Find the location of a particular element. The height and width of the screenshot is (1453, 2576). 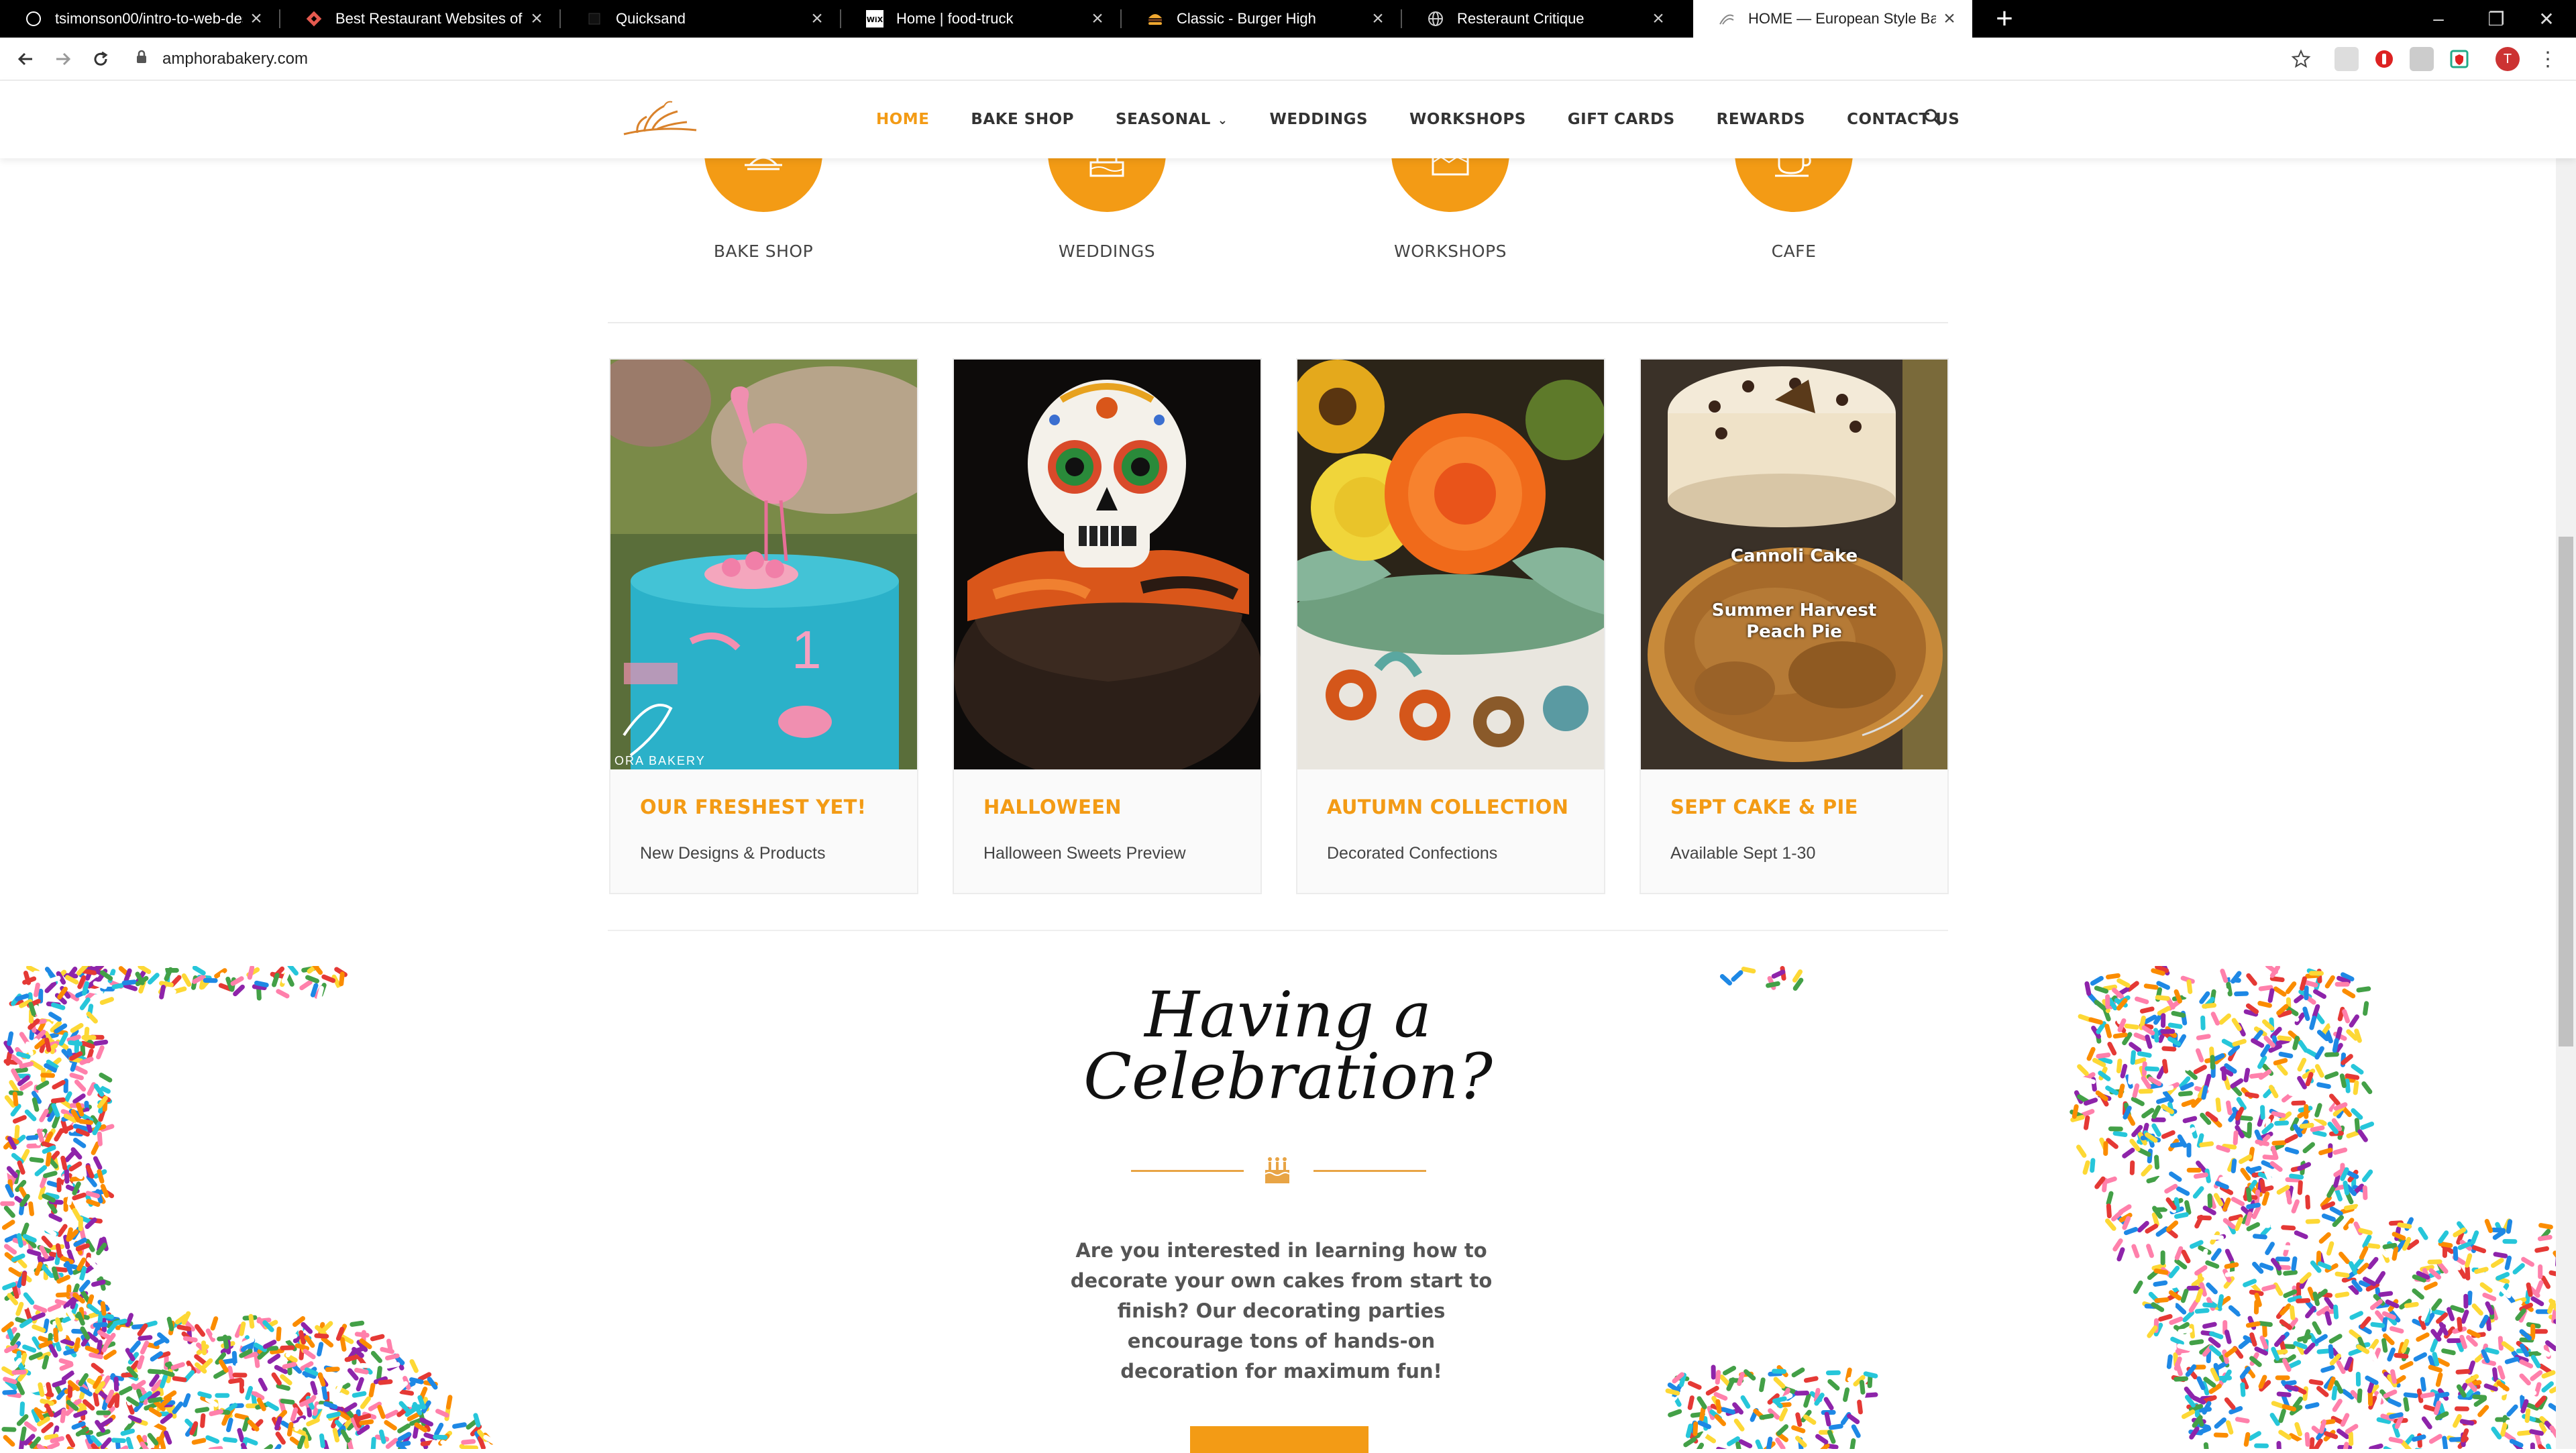

browser-tab-burger-high: Classic - Burger High × is located at coordinates (1261, 19).